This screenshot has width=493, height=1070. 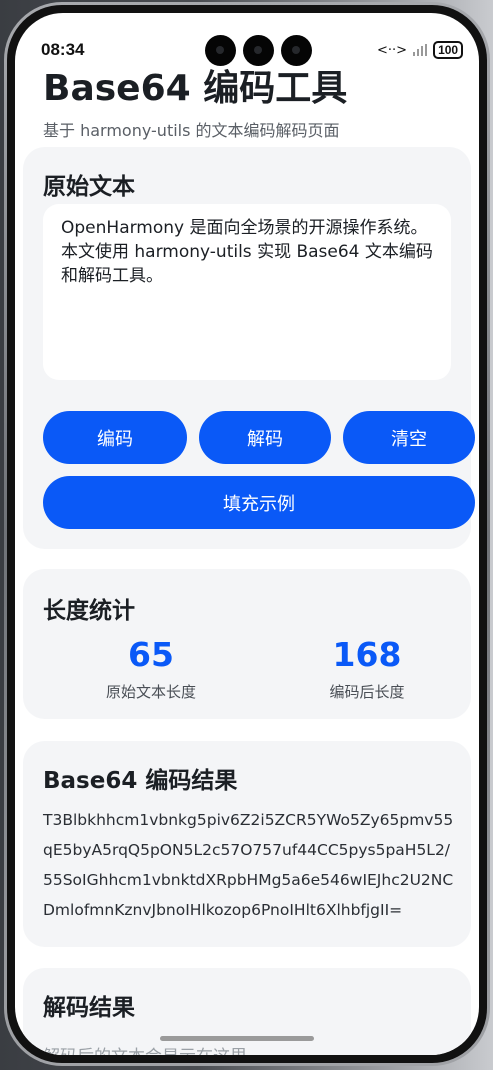 I want to click on page-subtitle: 基于 harmony-utils 的文本编码解码页面, so click(x=191, y=130).